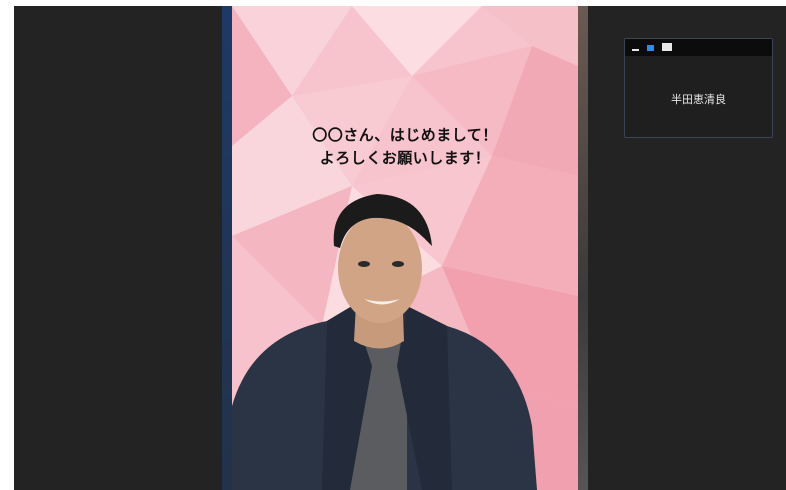  What do you see at coordinates (227, 248) in the screenshot?
I see `video-edge-left` at bounding box center [227, 248].